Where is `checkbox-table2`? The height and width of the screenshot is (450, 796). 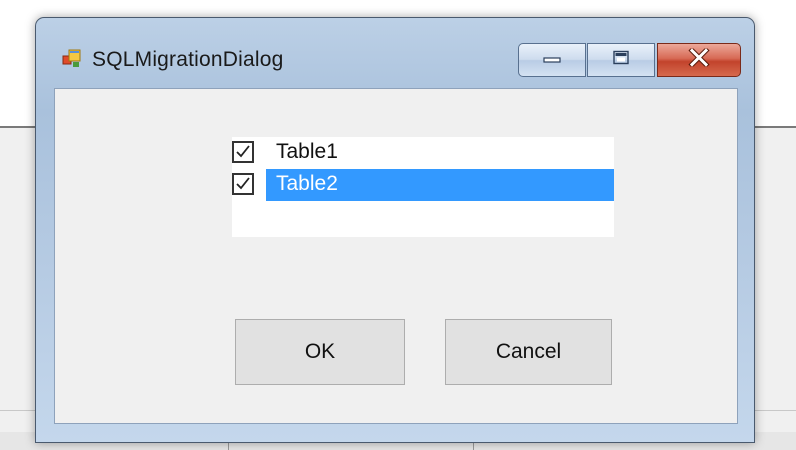
checkbox-table2 is located at coordinates (243, 184).